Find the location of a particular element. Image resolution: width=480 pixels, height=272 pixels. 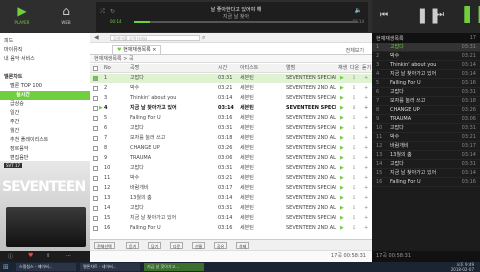

right-list-item: 12 바람개비 03:17 is located at coordinates (426, 146).